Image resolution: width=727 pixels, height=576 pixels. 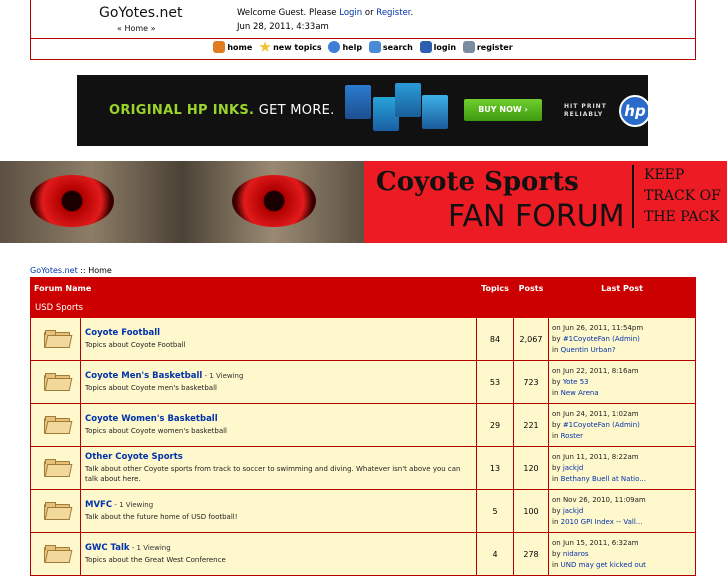 What do you see at coordinates (219, 47) in the screenshot?
I see `home-icon` at bounding box center [219, 47].